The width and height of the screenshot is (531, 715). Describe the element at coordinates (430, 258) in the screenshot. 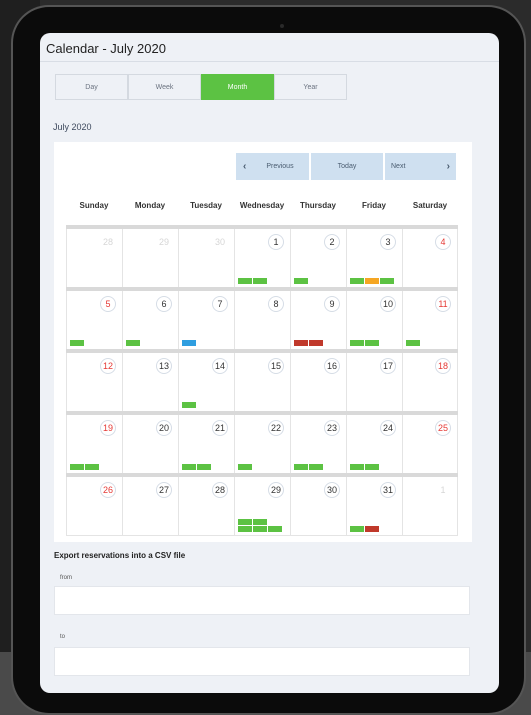

I see `calendar-day: 4` at that location.